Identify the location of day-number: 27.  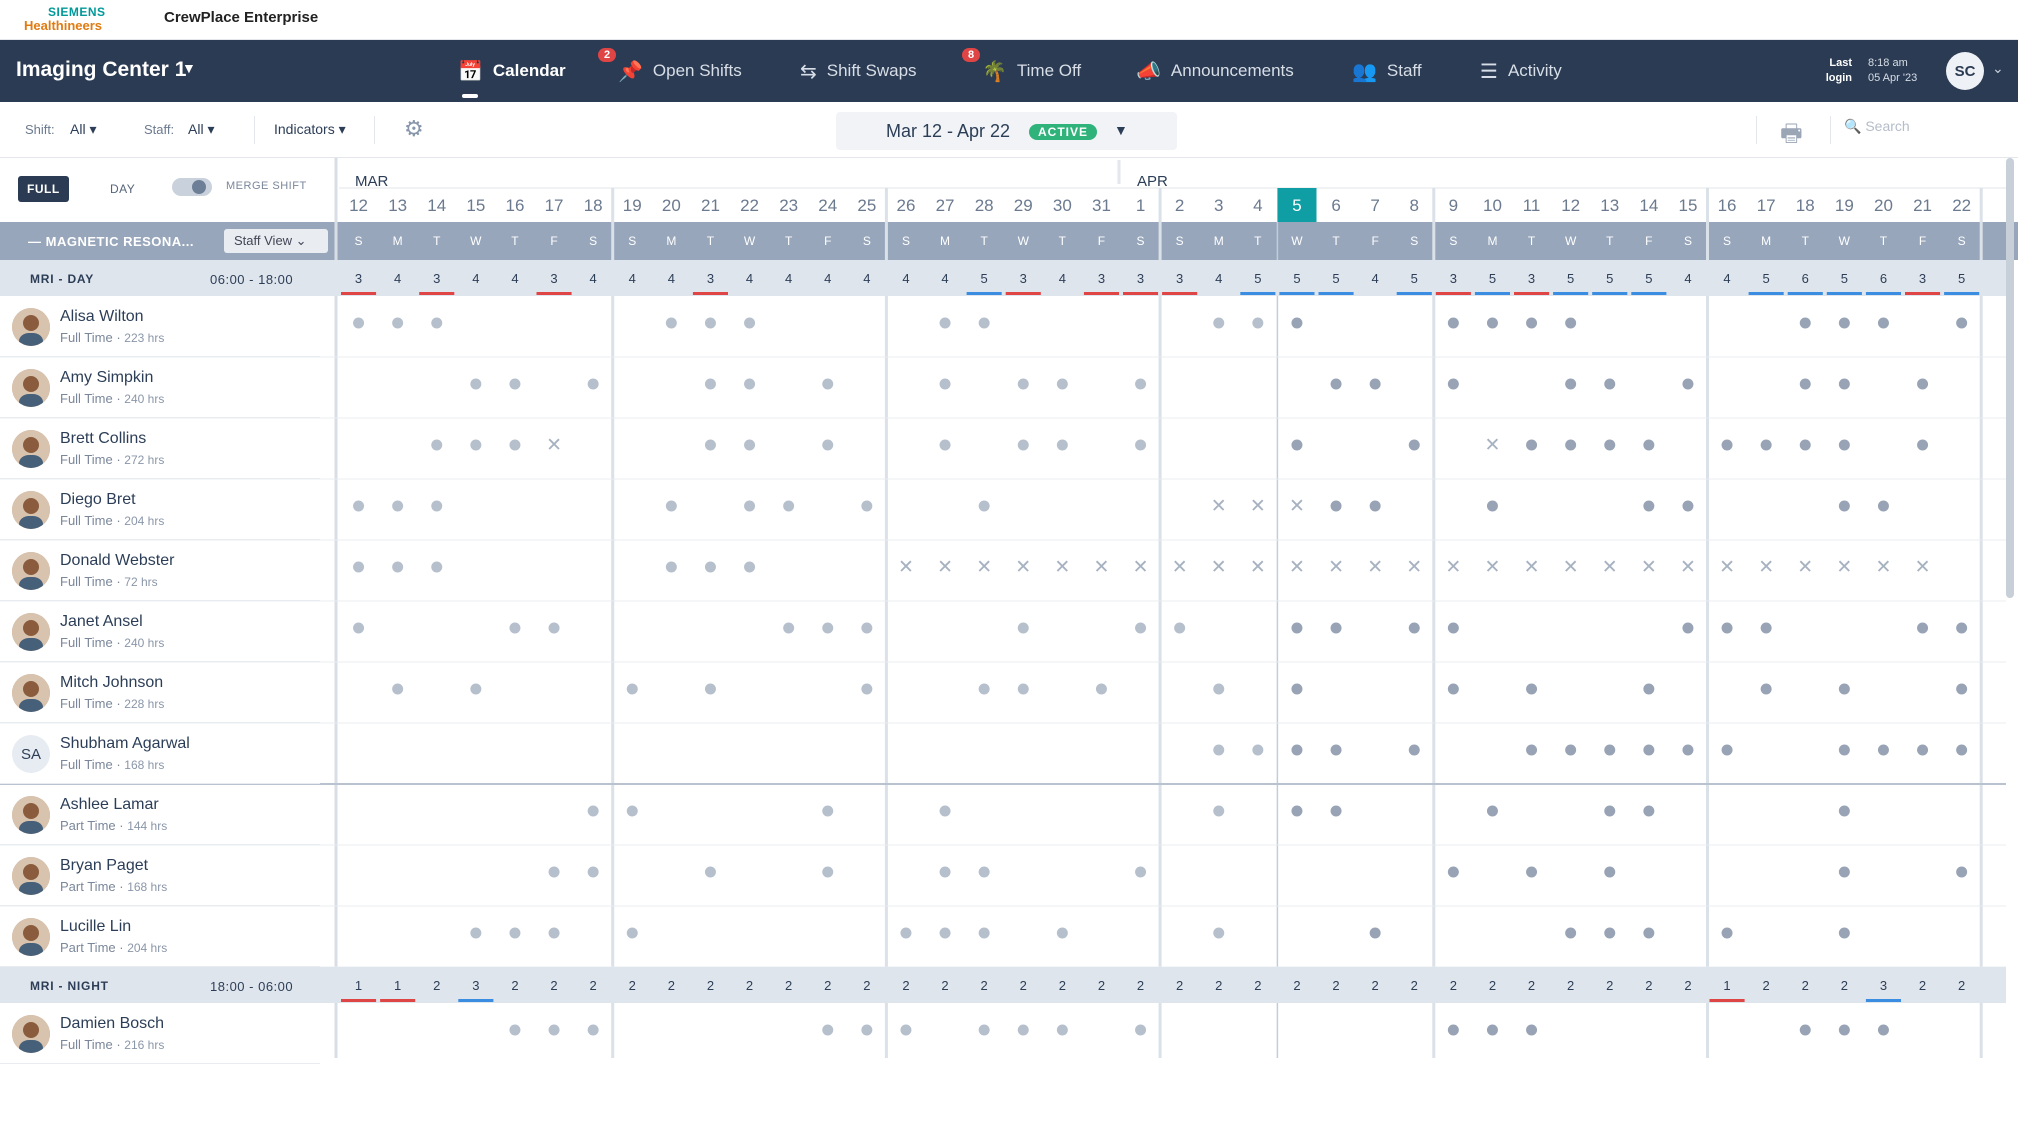
(945, 205).